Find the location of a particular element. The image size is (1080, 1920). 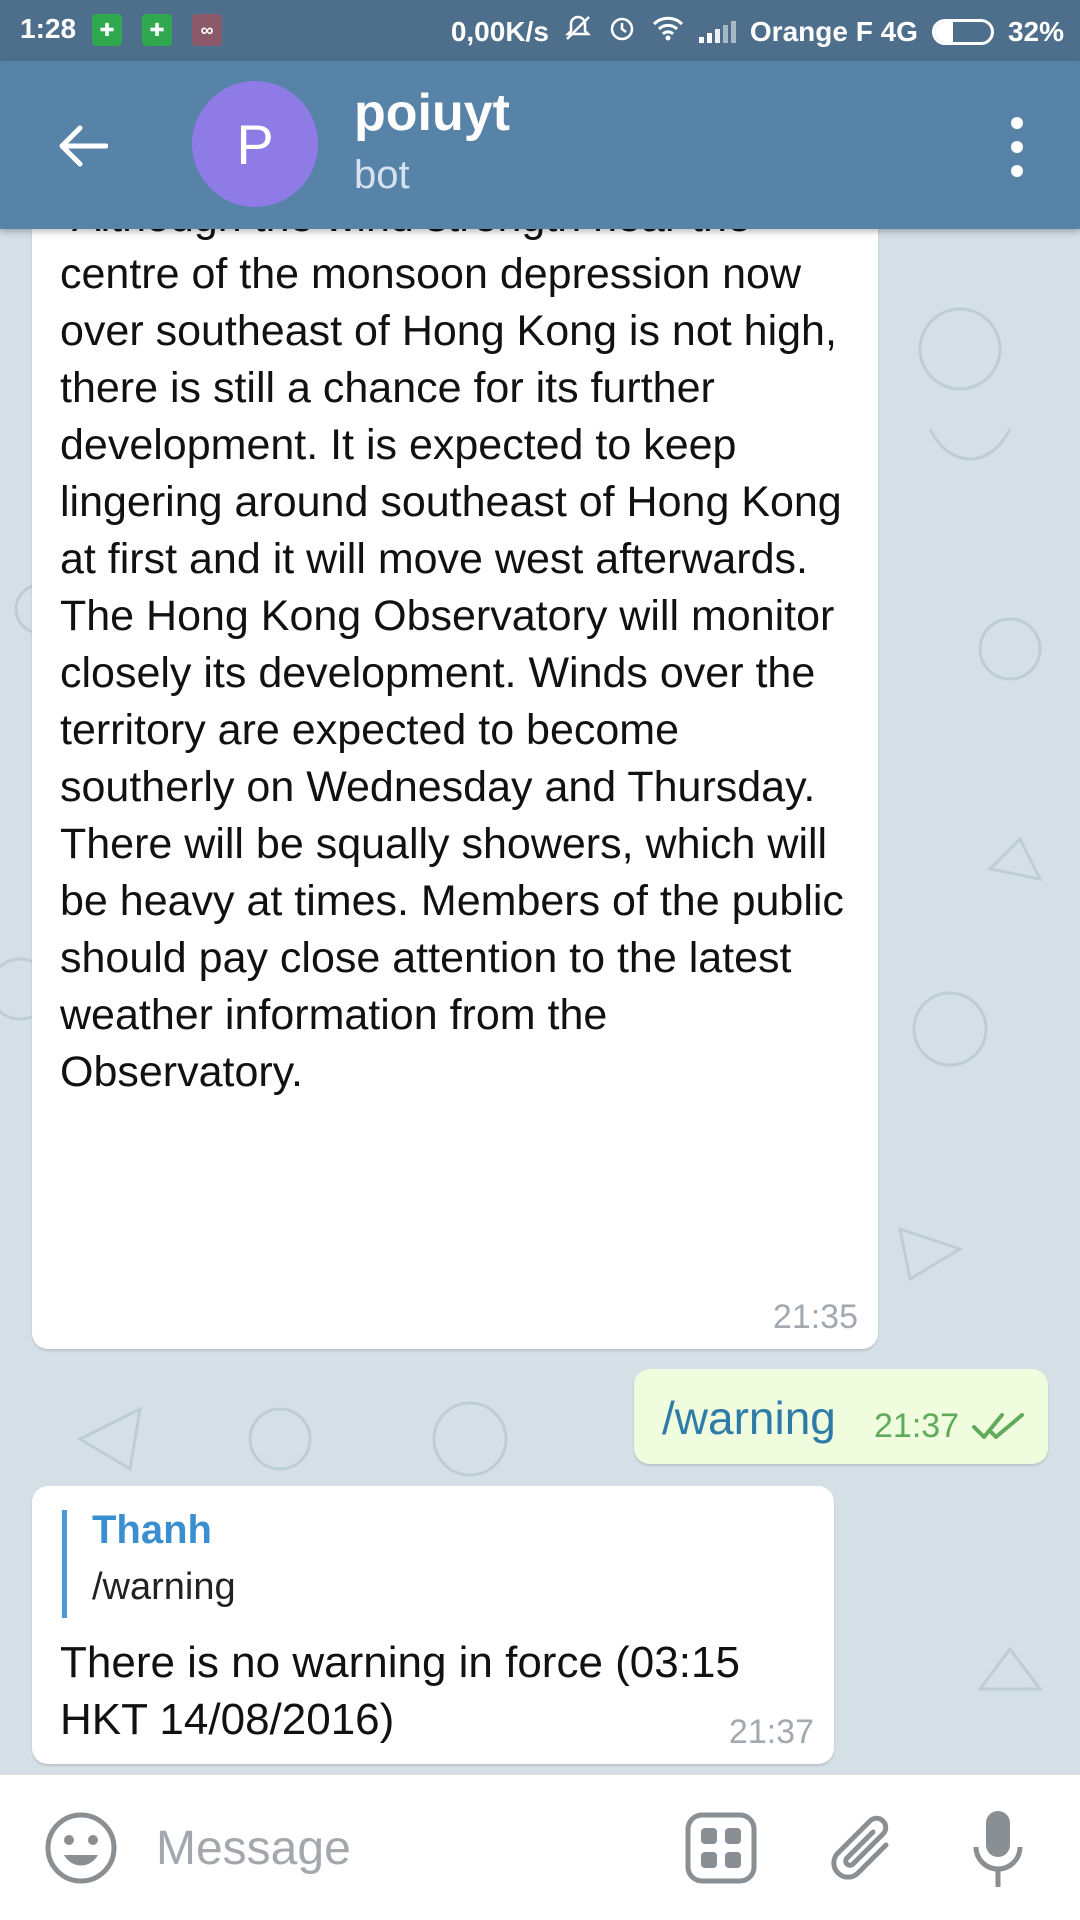

message-input is located at coordinates (406, 1848).